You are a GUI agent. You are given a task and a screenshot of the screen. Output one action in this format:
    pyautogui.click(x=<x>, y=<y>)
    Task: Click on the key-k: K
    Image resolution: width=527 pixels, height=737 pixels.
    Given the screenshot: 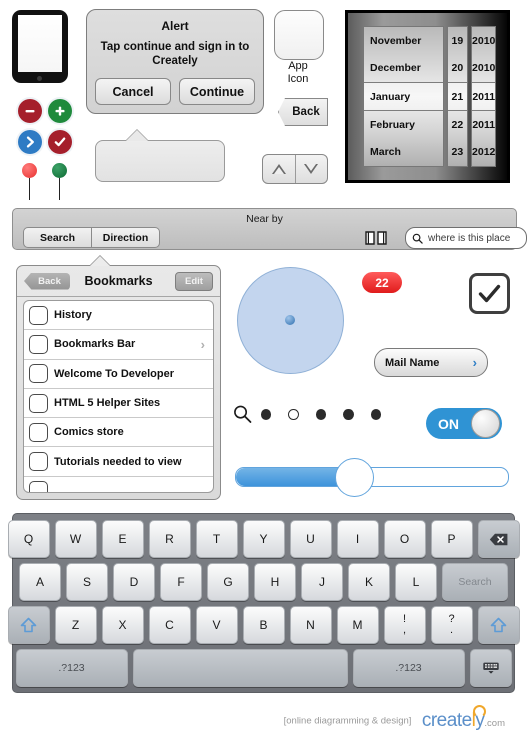 What is the action you would take?
    pyautogui.click(x=369, y=582)
    